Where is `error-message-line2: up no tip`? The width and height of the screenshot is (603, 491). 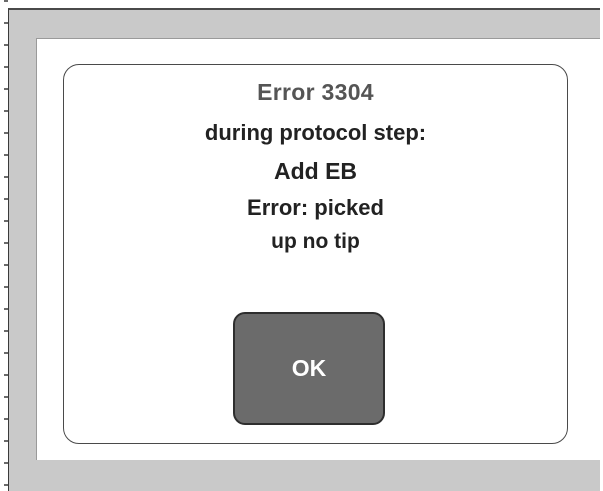 error-message-line2: up no tip is located at coordinates (315, 241).